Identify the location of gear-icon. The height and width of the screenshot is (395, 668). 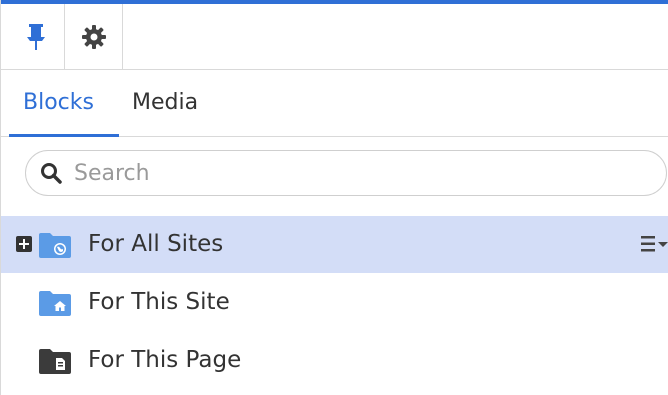
(93, 36).